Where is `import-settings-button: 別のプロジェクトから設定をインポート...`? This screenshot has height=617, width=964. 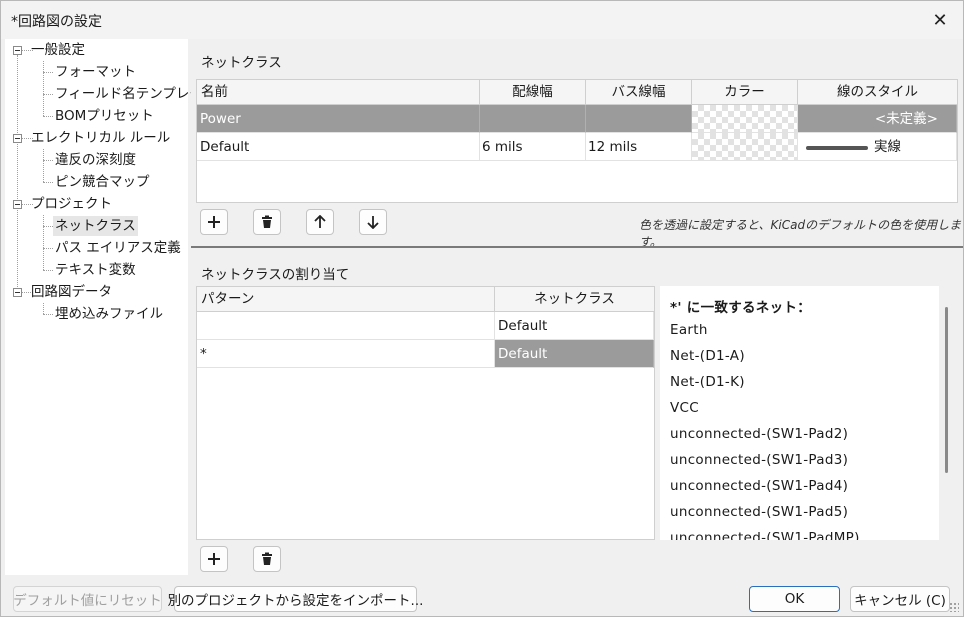 import-settings-button: 別のプロジェクトから設定をインポート... is located at coordinates (295, 599).